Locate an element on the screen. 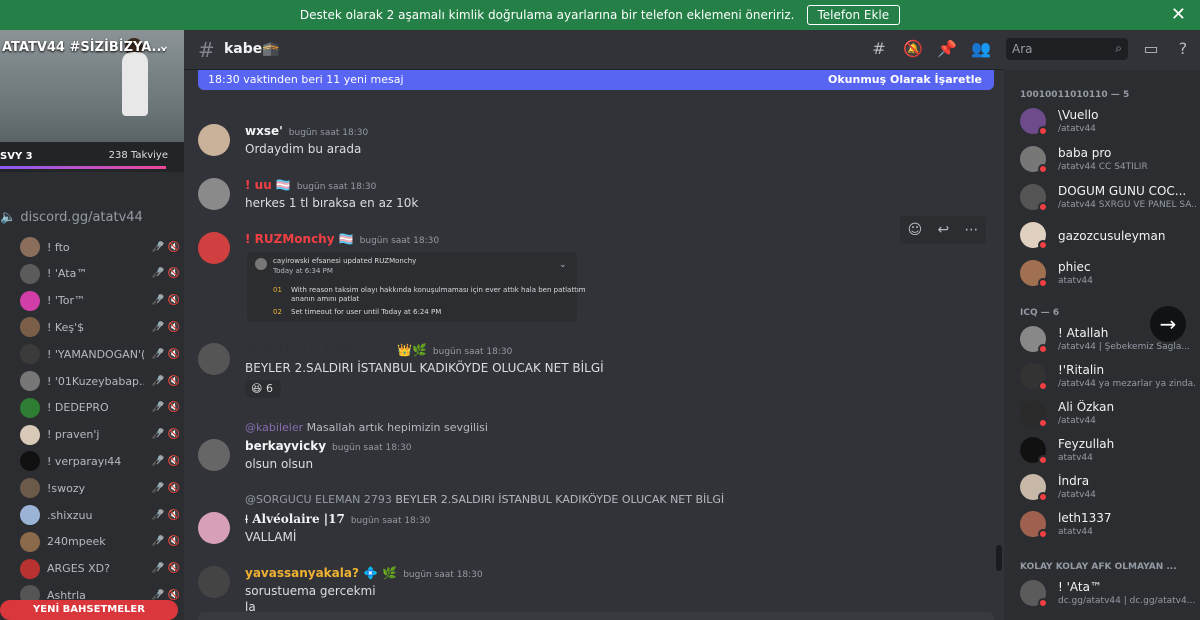  mute-icon: 🔕 is located at coordinates (913, 49).